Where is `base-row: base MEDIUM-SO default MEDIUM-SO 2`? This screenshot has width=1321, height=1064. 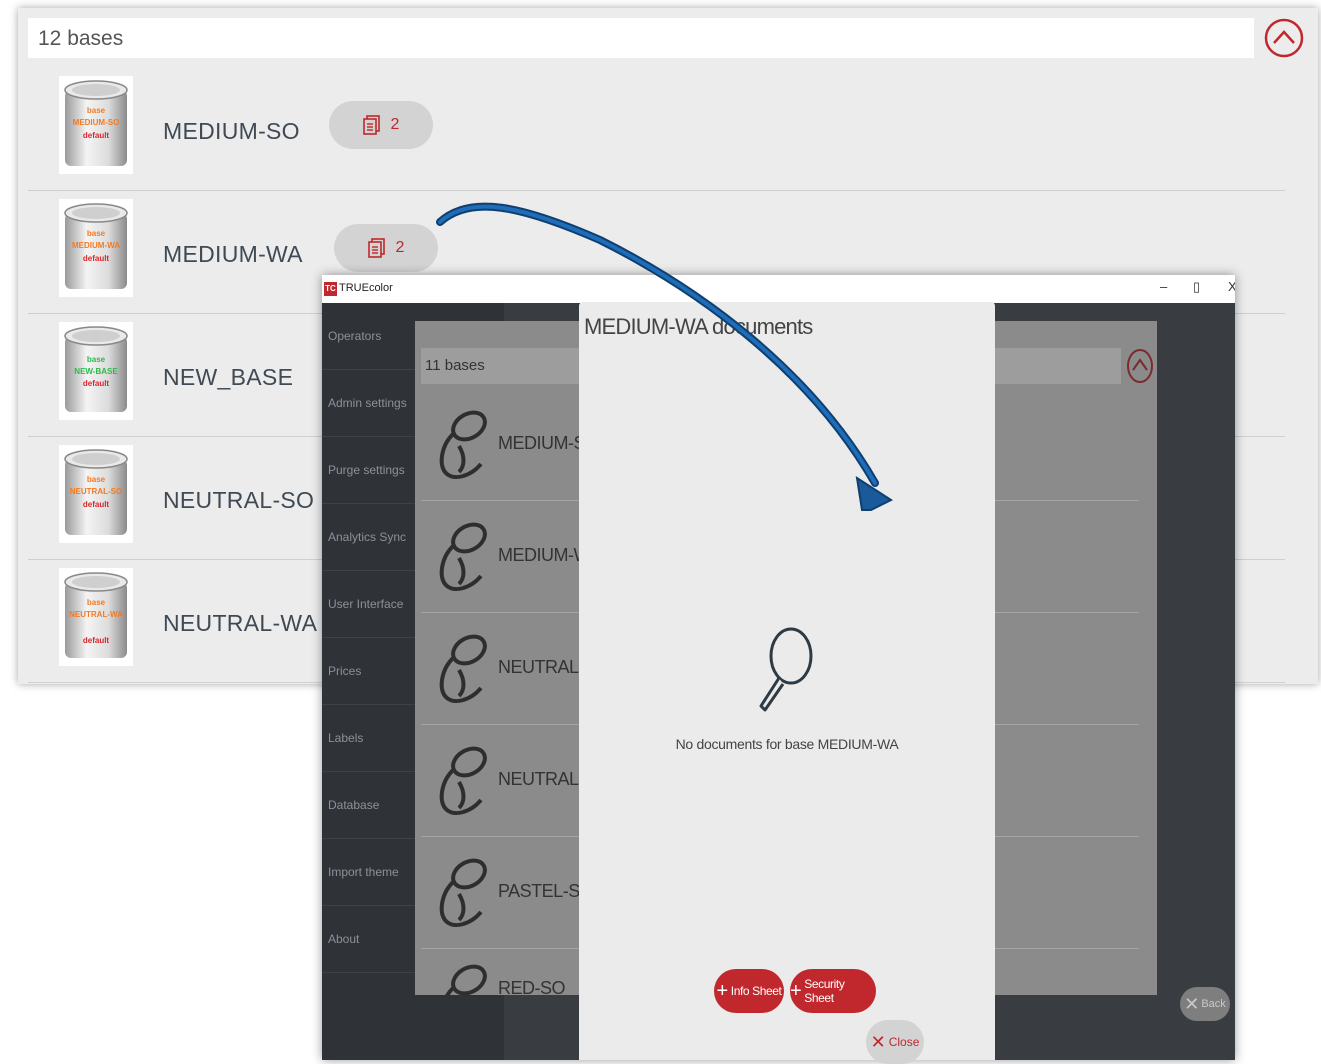
base-row: base MEDIUM-SO default MEDIUM-SO 2 is located at coordinates (656, 129).